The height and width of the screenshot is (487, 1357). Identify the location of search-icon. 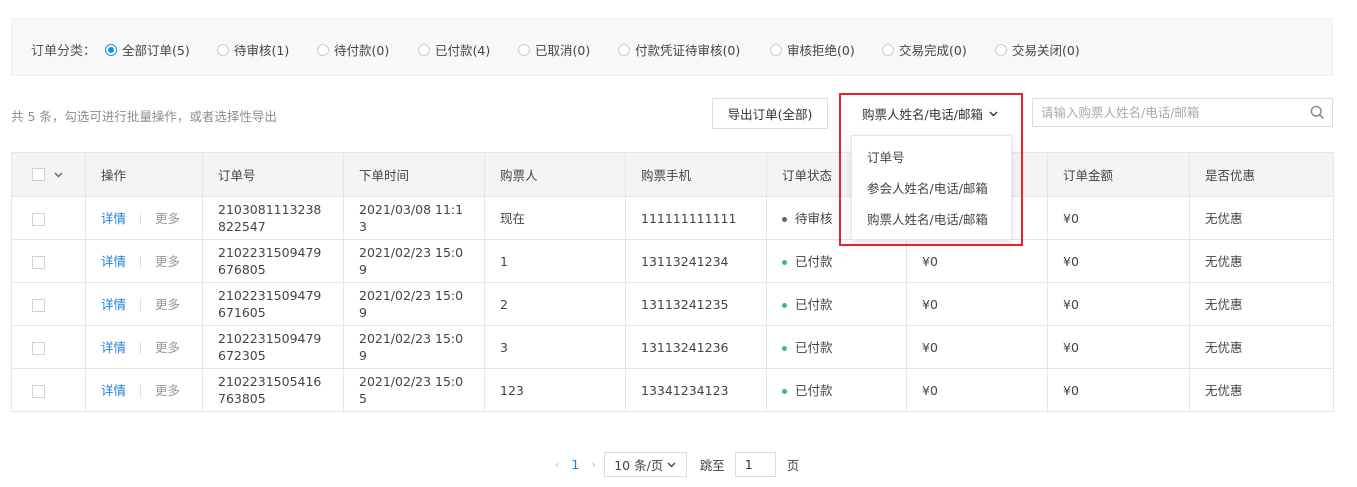
(1317, 112).